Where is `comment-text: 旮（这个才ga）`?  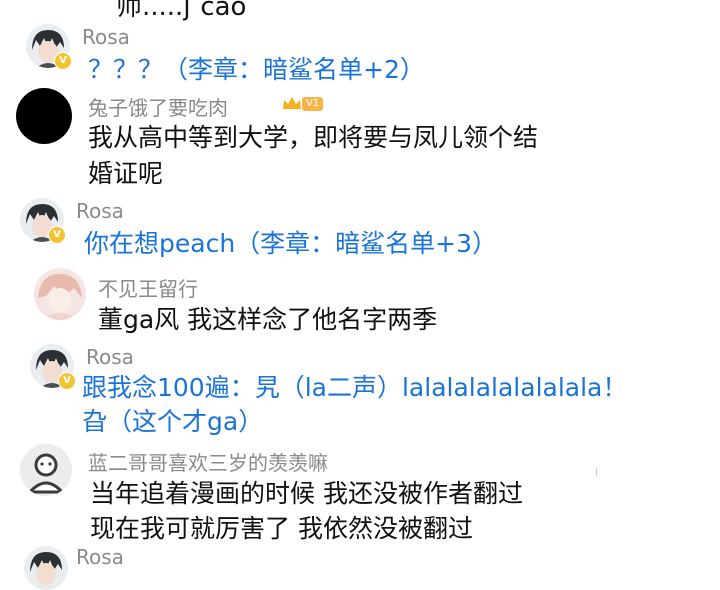 comment-text: 旮（这个才ga） is located at coordinates (173, 421).